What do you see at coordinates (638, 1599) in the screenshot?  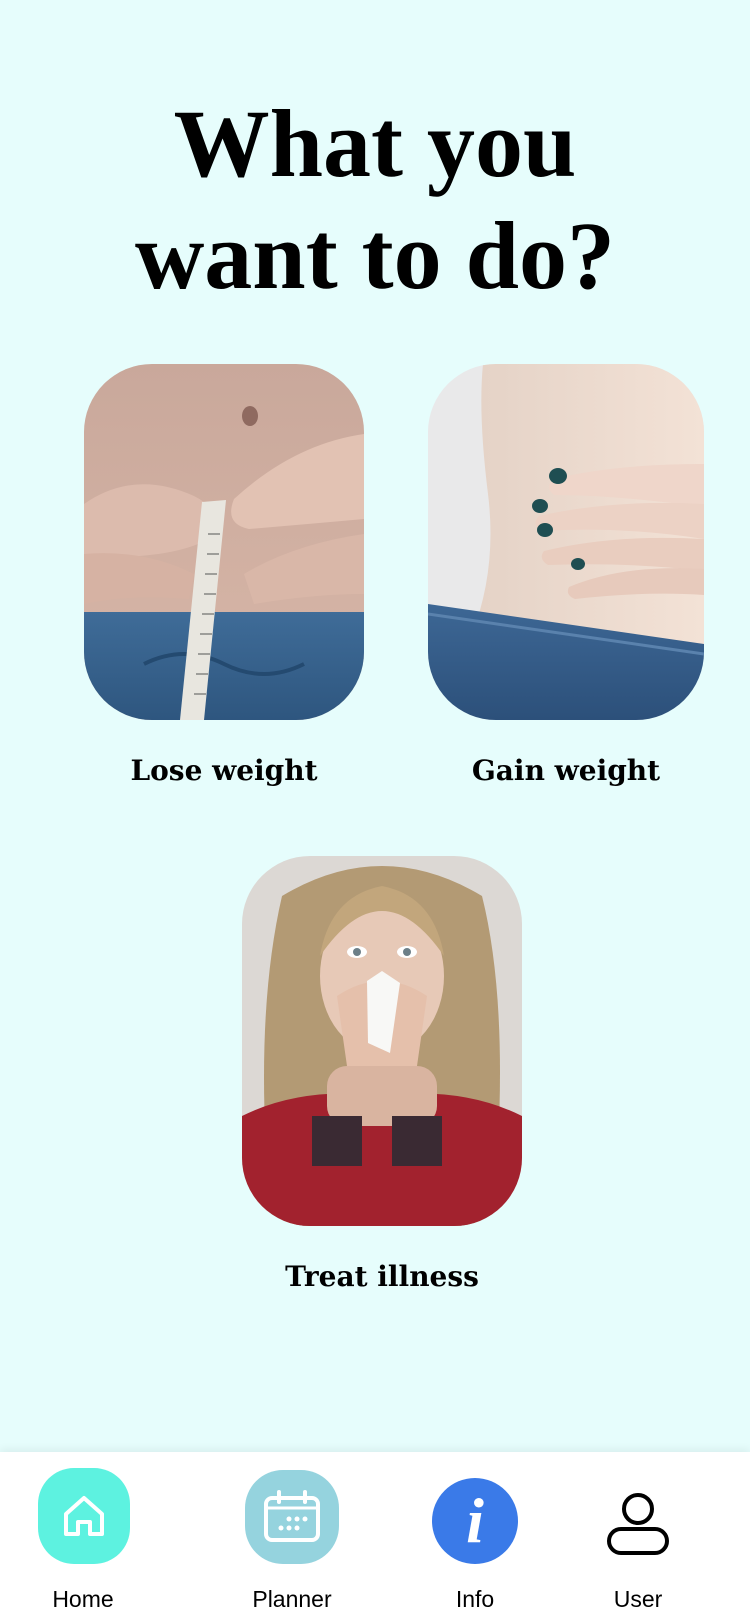 I see `nav-label-user: User` at bounding box center [638, 1599].